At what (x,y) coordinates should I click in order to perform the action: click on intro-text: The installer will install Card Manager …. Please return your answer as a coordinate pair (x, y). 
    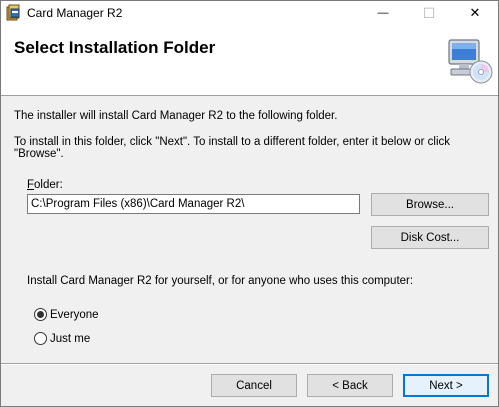
    Looking at the image, I should click on (176, 116).